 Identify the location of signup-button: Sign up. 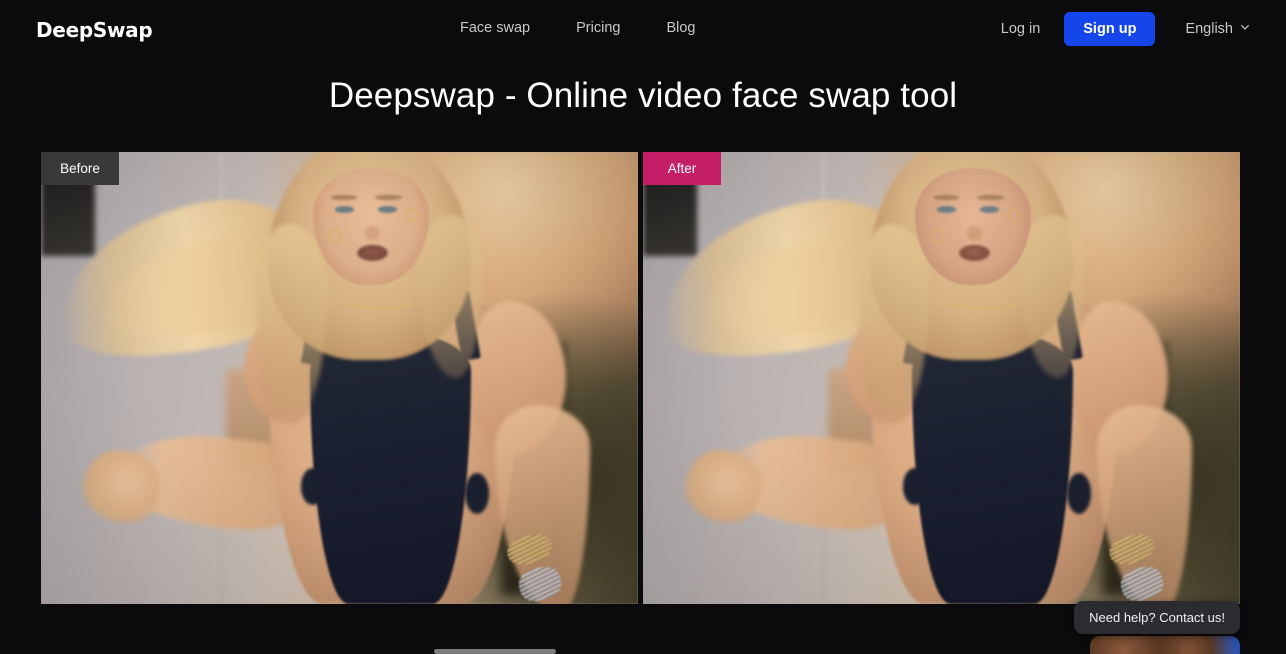
(1110, 29).